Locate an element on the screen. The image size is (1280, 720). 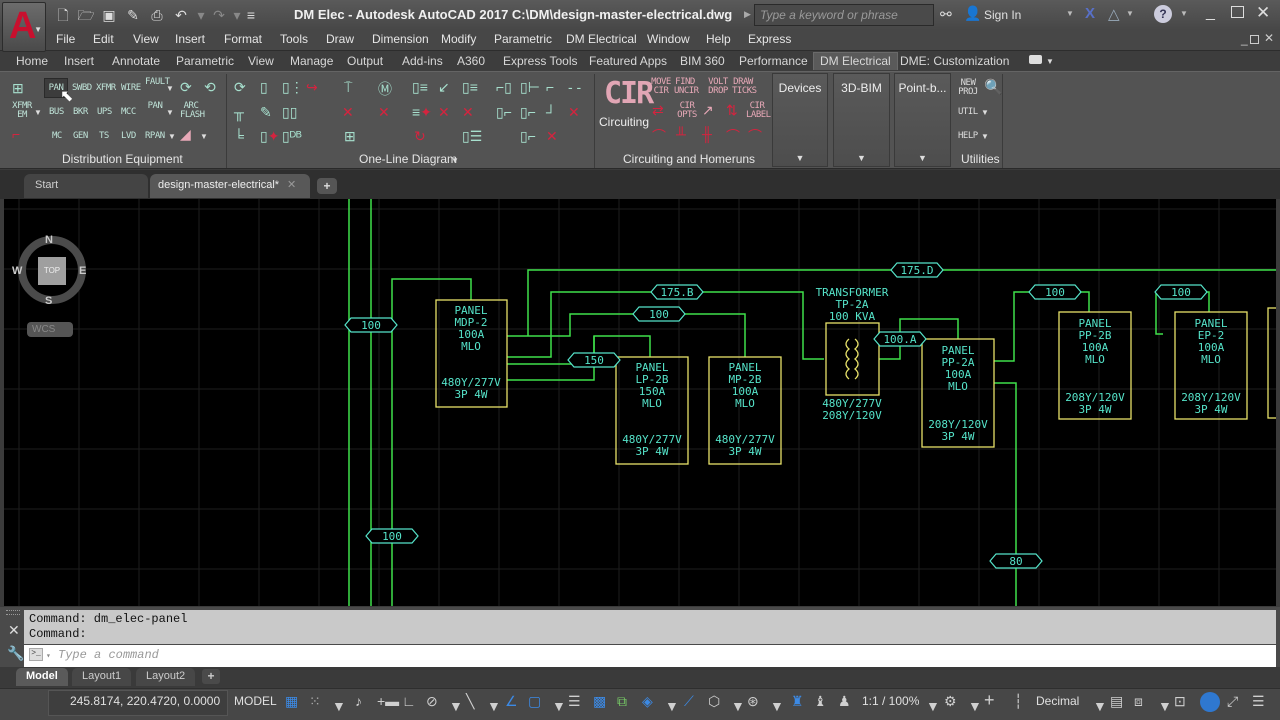
refresh-icon: ⟳ is located at coordinates (240, 87).